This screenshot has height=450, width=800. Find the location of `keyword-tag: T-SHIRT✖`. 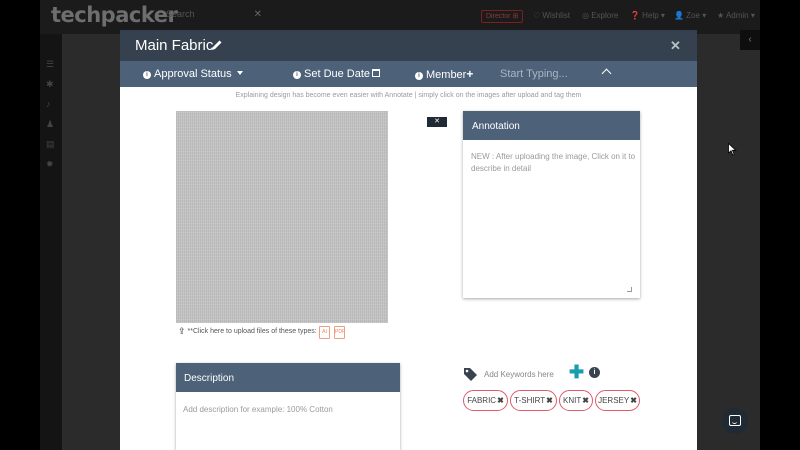

keyword-tag: T-SHIRT✖ is located at coordinates (533, 400).